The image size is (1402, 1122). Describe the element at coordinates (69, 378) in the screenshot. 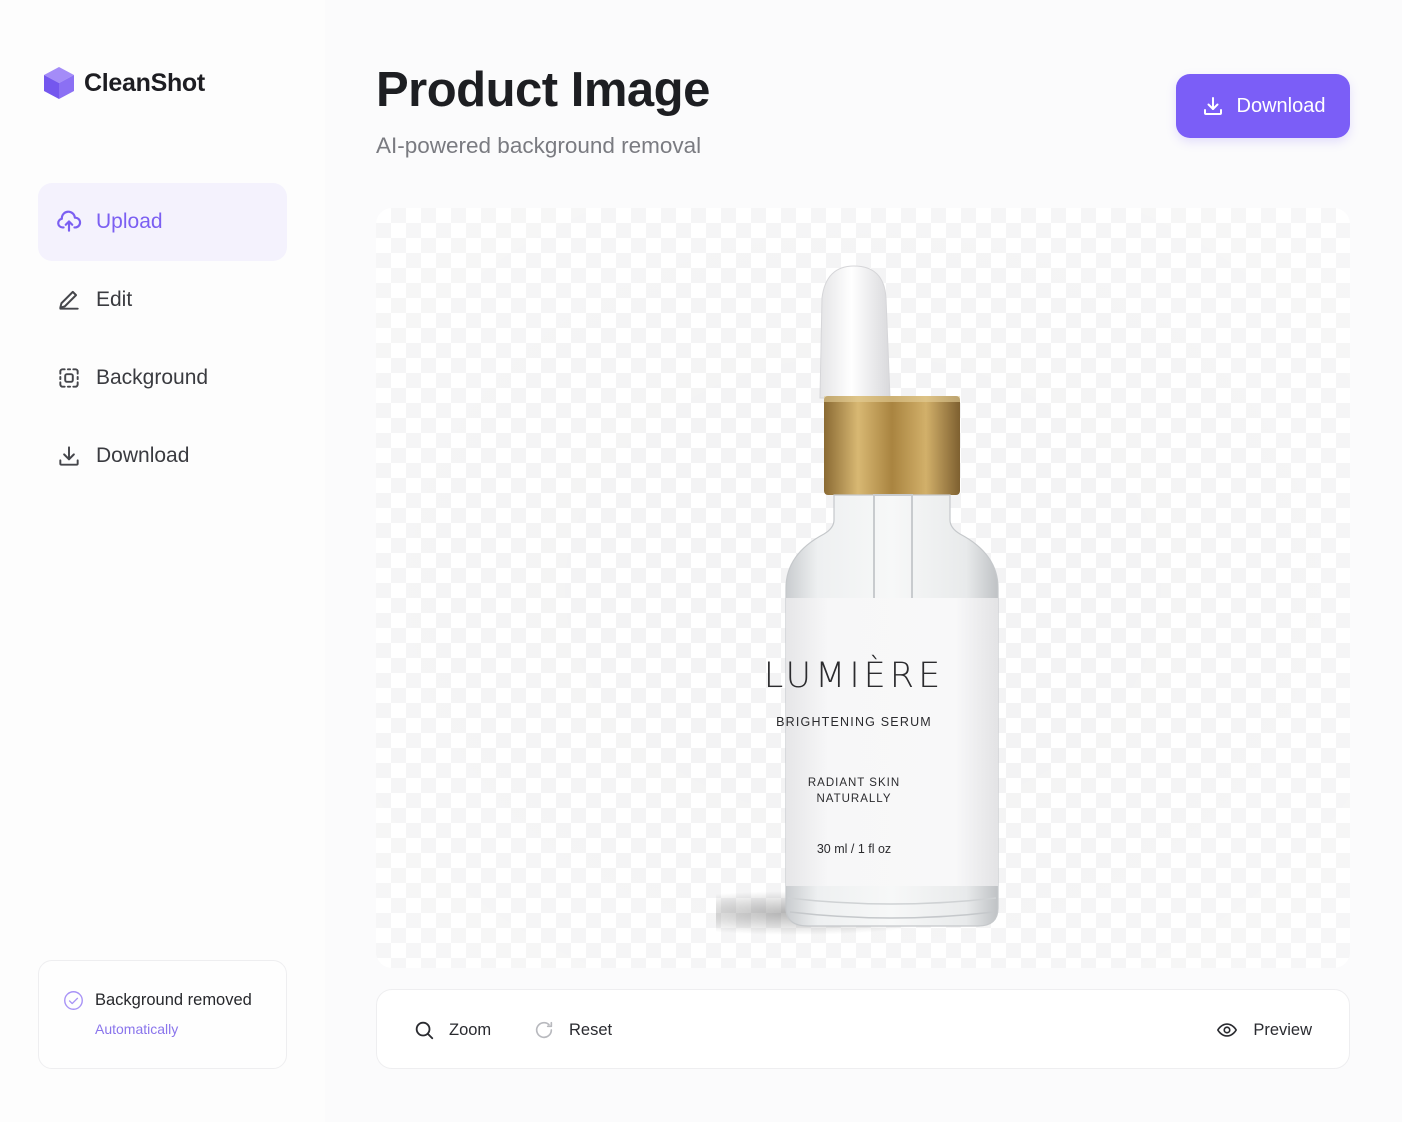

I see `background-select-icon` at that location.